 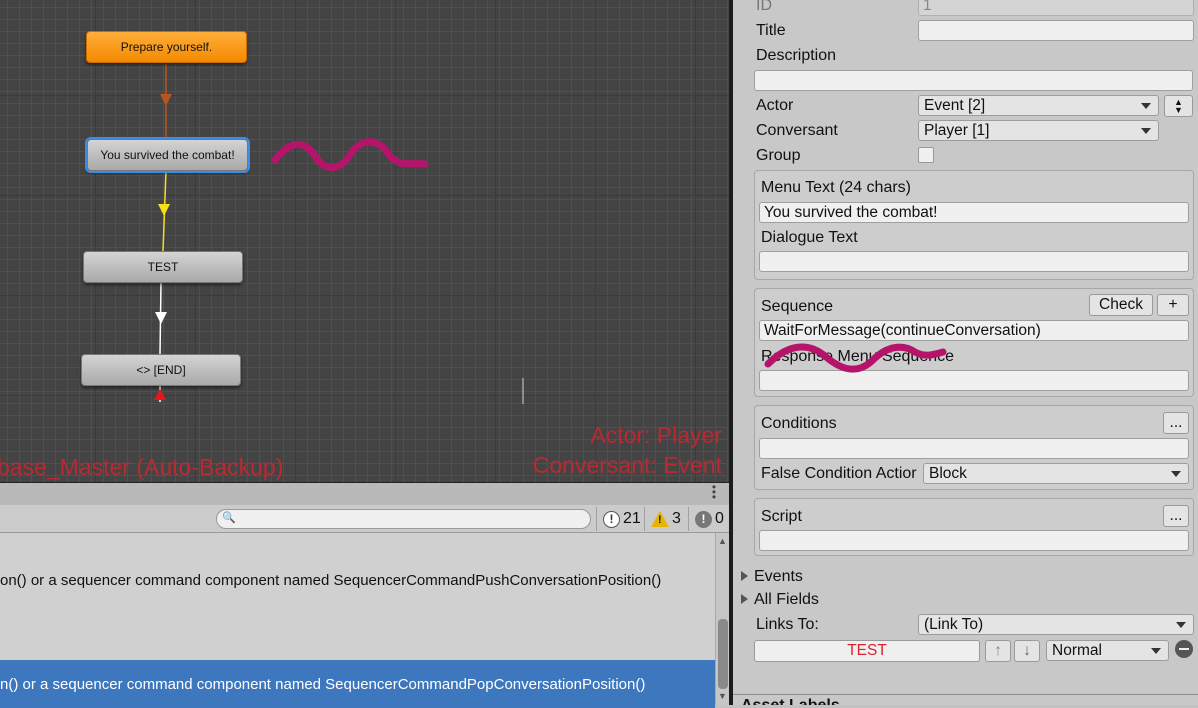 I want to click on arrow-down-icon: ↓, so click(x=1027, y=650).